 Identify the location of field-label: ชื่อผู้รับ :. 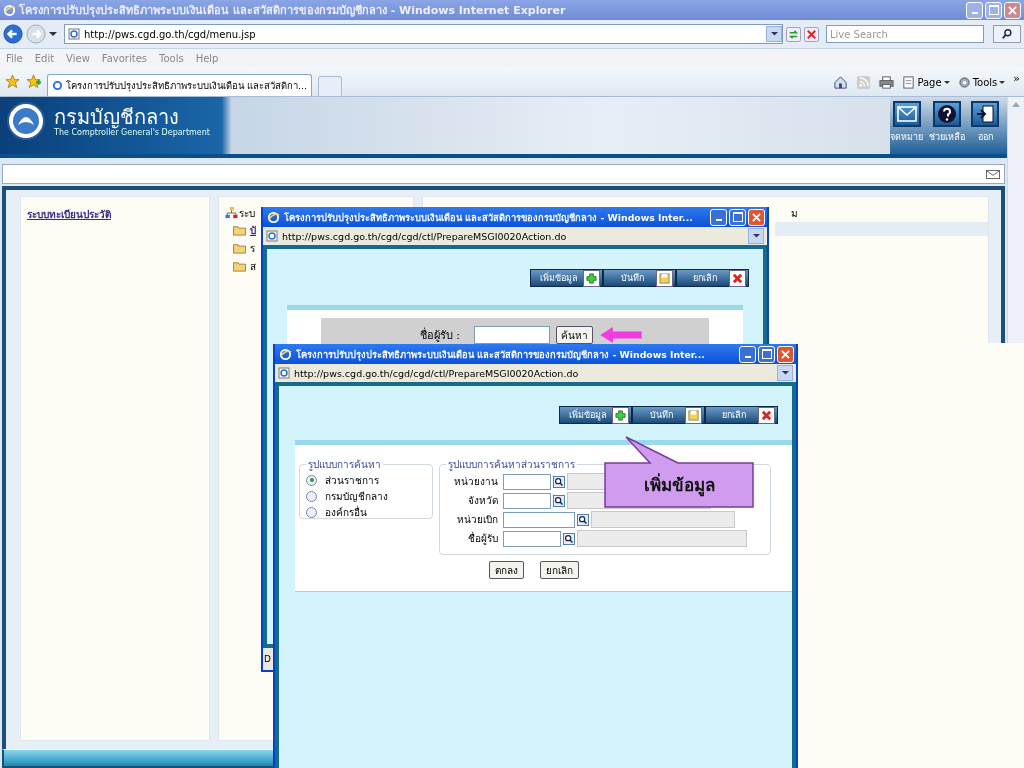
(439, 335).